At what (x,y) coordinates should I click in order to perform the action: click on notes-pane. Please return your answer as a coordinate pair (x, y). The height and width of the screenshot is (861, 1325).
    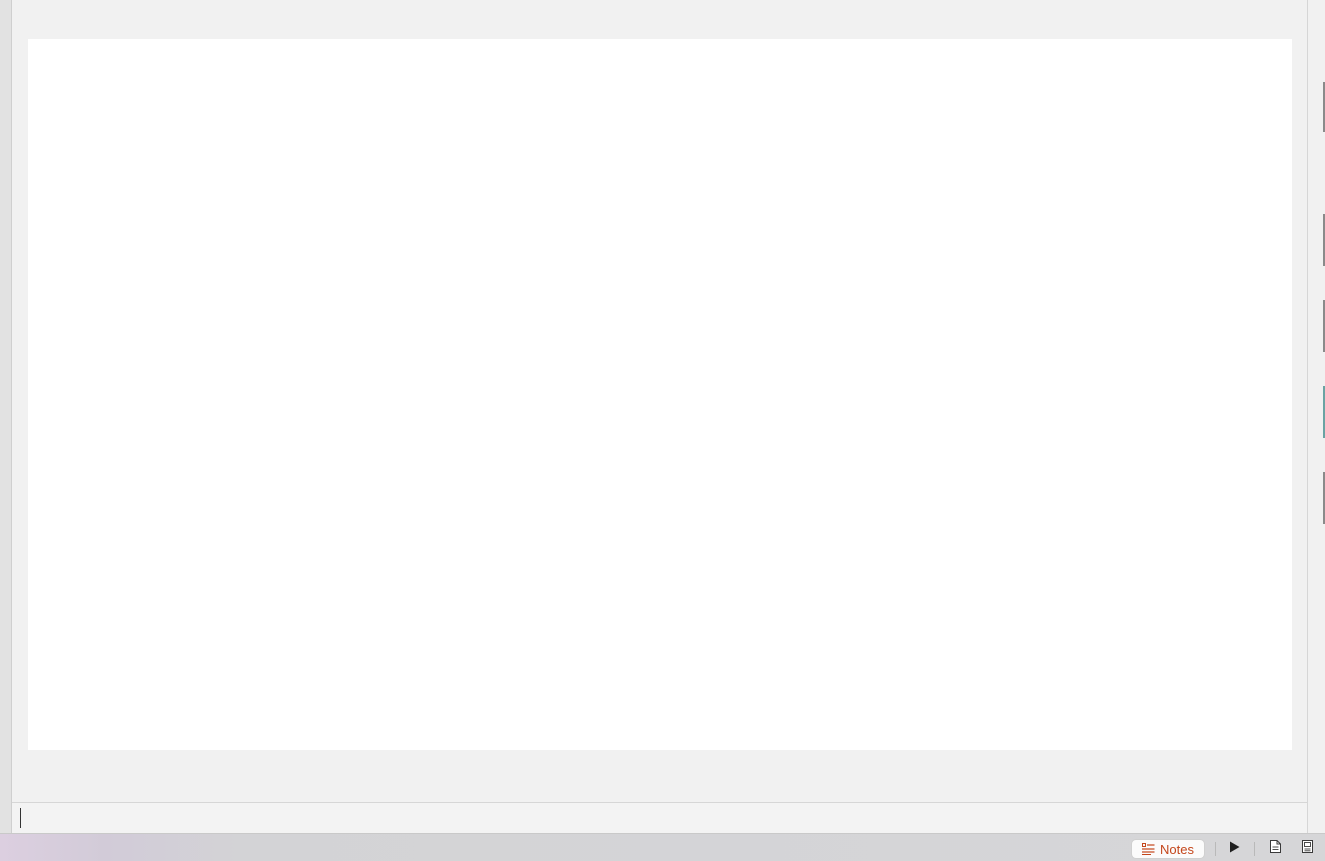
    Looking at the image, I should click on (659, 817).